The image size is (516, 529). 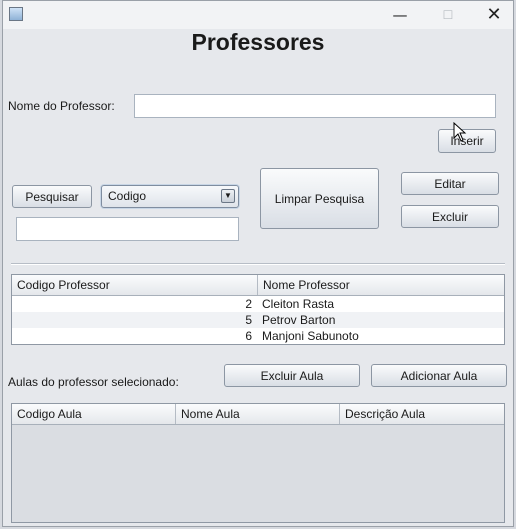 I want to click on nome-cell: Manjoni Sabunoto, so click(x=310, y=336).